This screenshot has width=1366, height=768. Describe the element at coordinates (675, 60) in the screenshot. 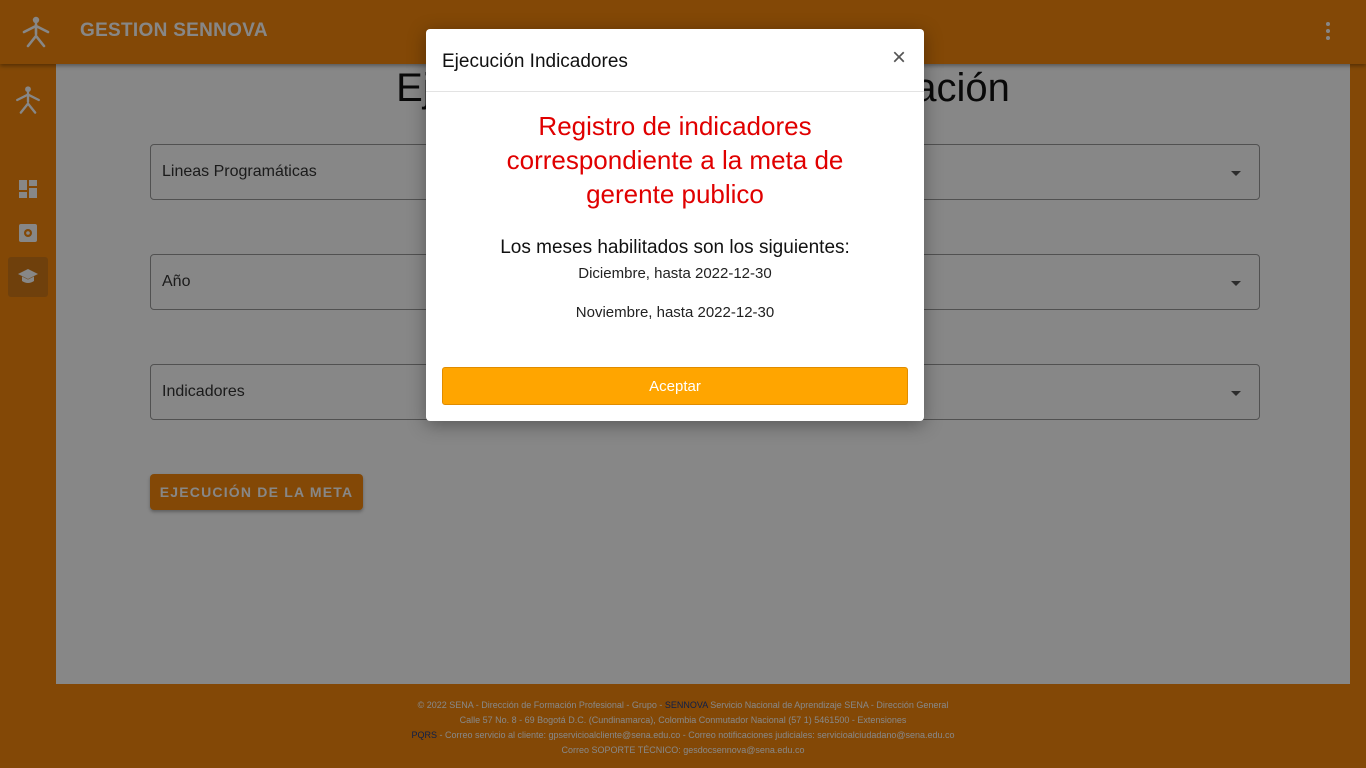

I see `dialog-header: Ejecución Indicadores ×` at that location.